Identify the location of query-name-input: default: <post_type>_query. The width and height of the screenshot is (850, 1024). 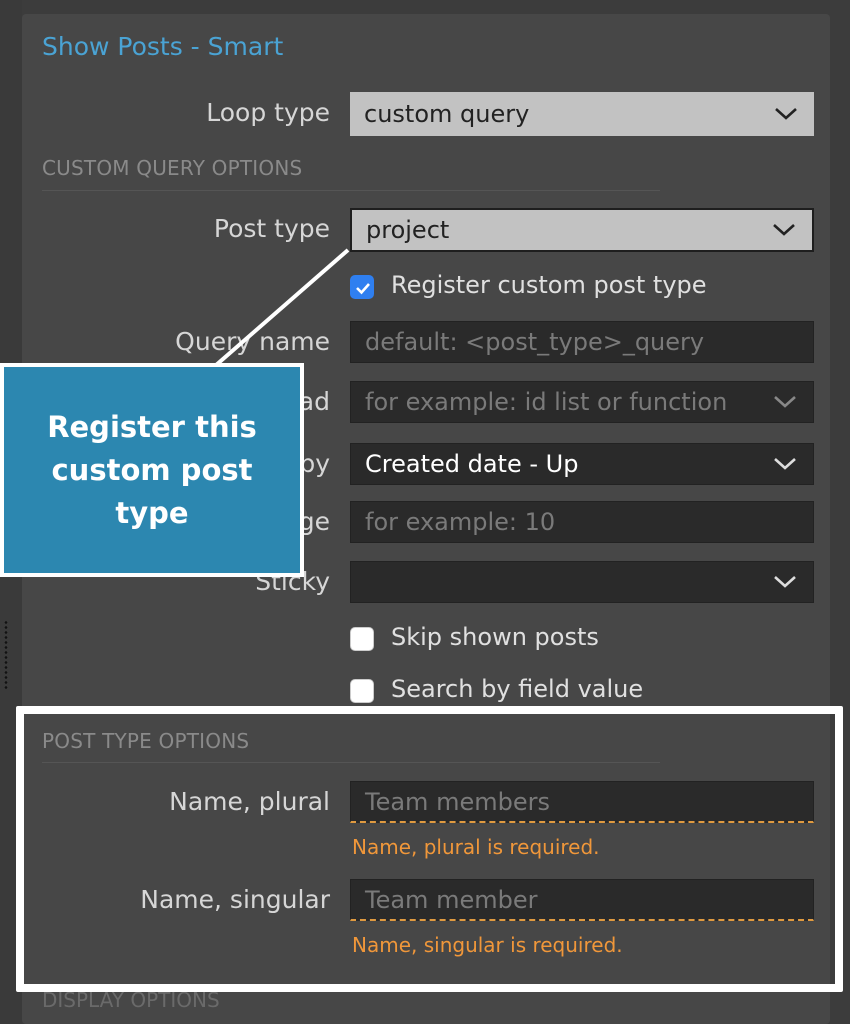
(582, 342).